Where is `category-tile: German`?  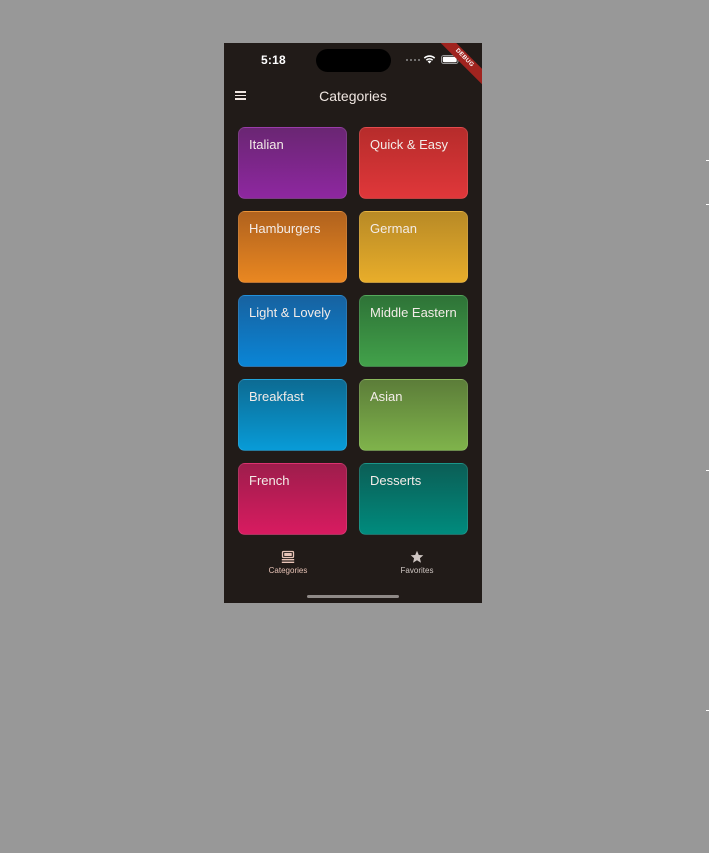
category-tile: German is located at coordinates (413, 247).